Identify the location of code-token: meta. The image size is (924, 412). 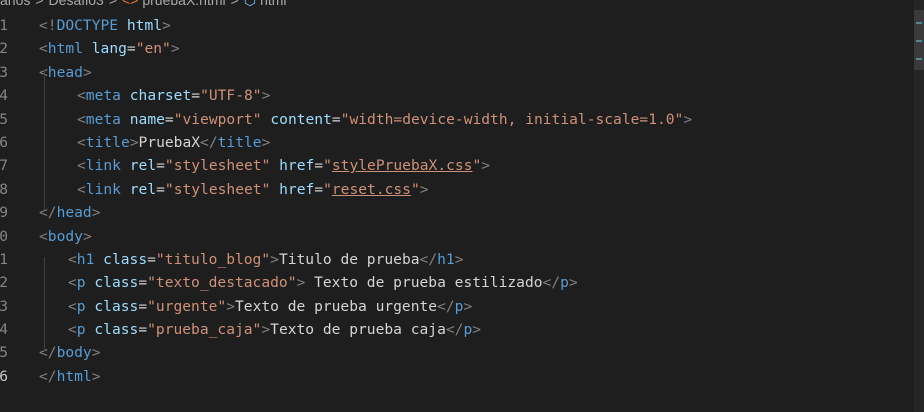
(103, 96).